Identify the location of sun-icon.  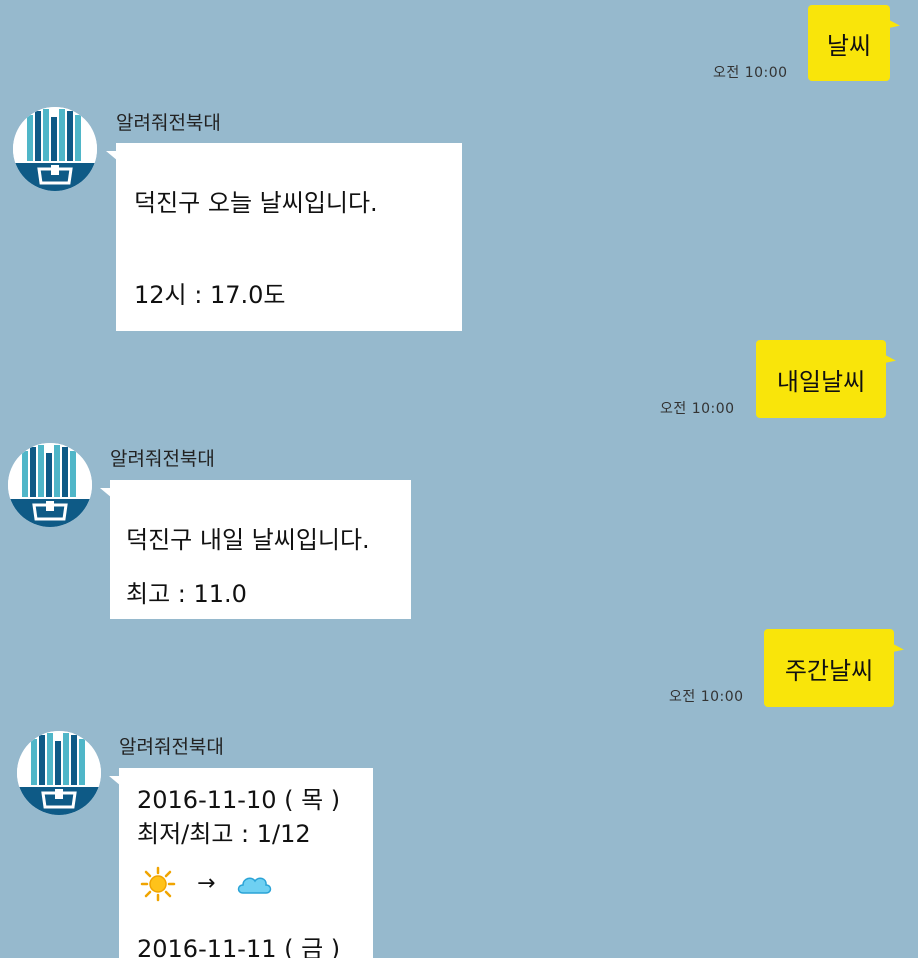
(158, 884).